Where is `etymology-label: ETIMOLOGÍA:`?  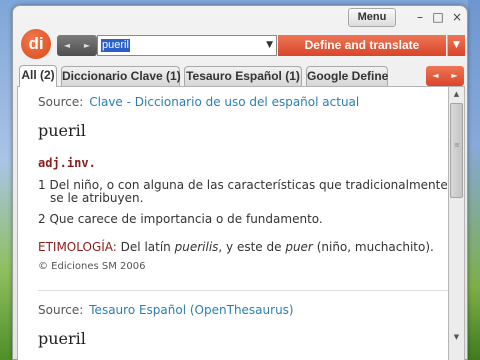 etymology-label: ETIMOLOGÍA: is located at coordinates (77, 247).